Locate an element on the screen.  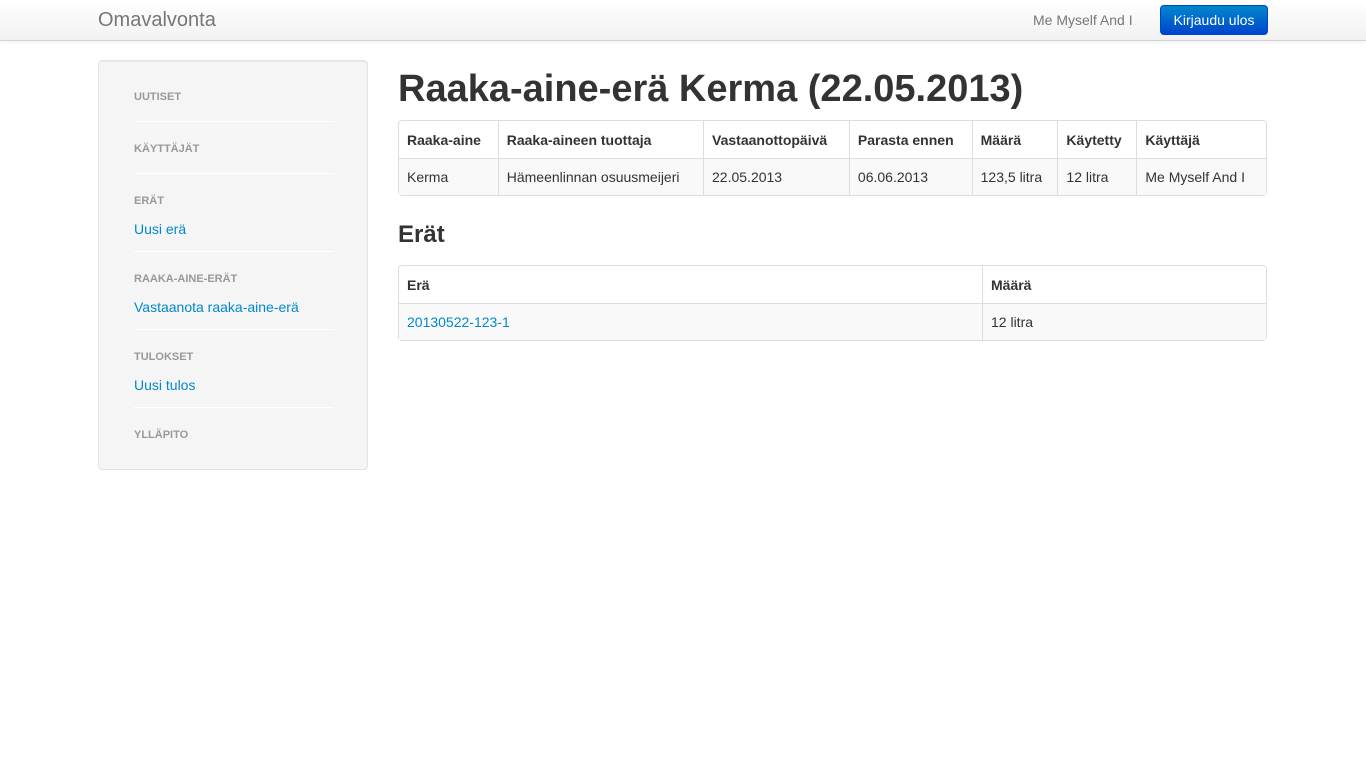
table-cell: 22.05.2013 is located at coordinates (776, 176).